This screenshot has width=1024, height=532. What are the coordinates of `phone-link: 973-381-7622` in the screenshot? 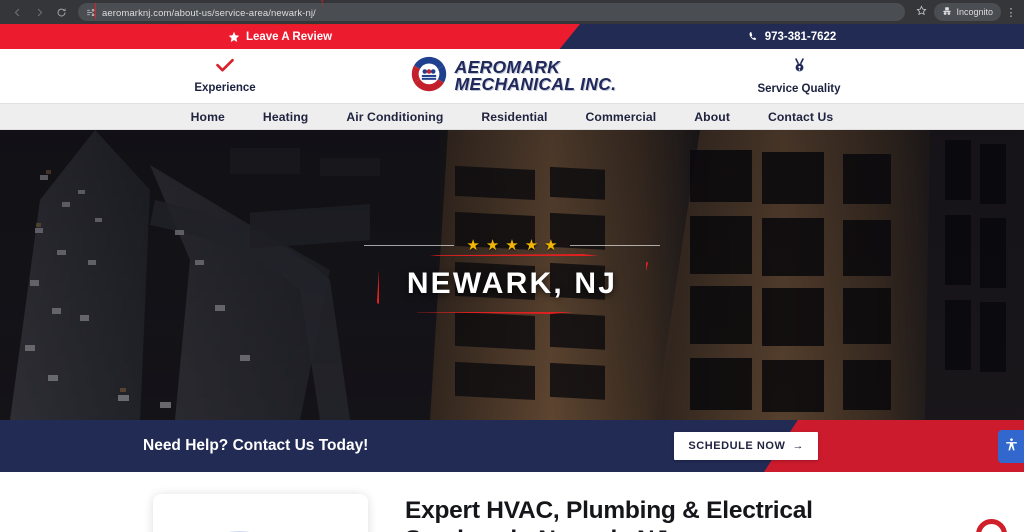 It's located at (792, 36).